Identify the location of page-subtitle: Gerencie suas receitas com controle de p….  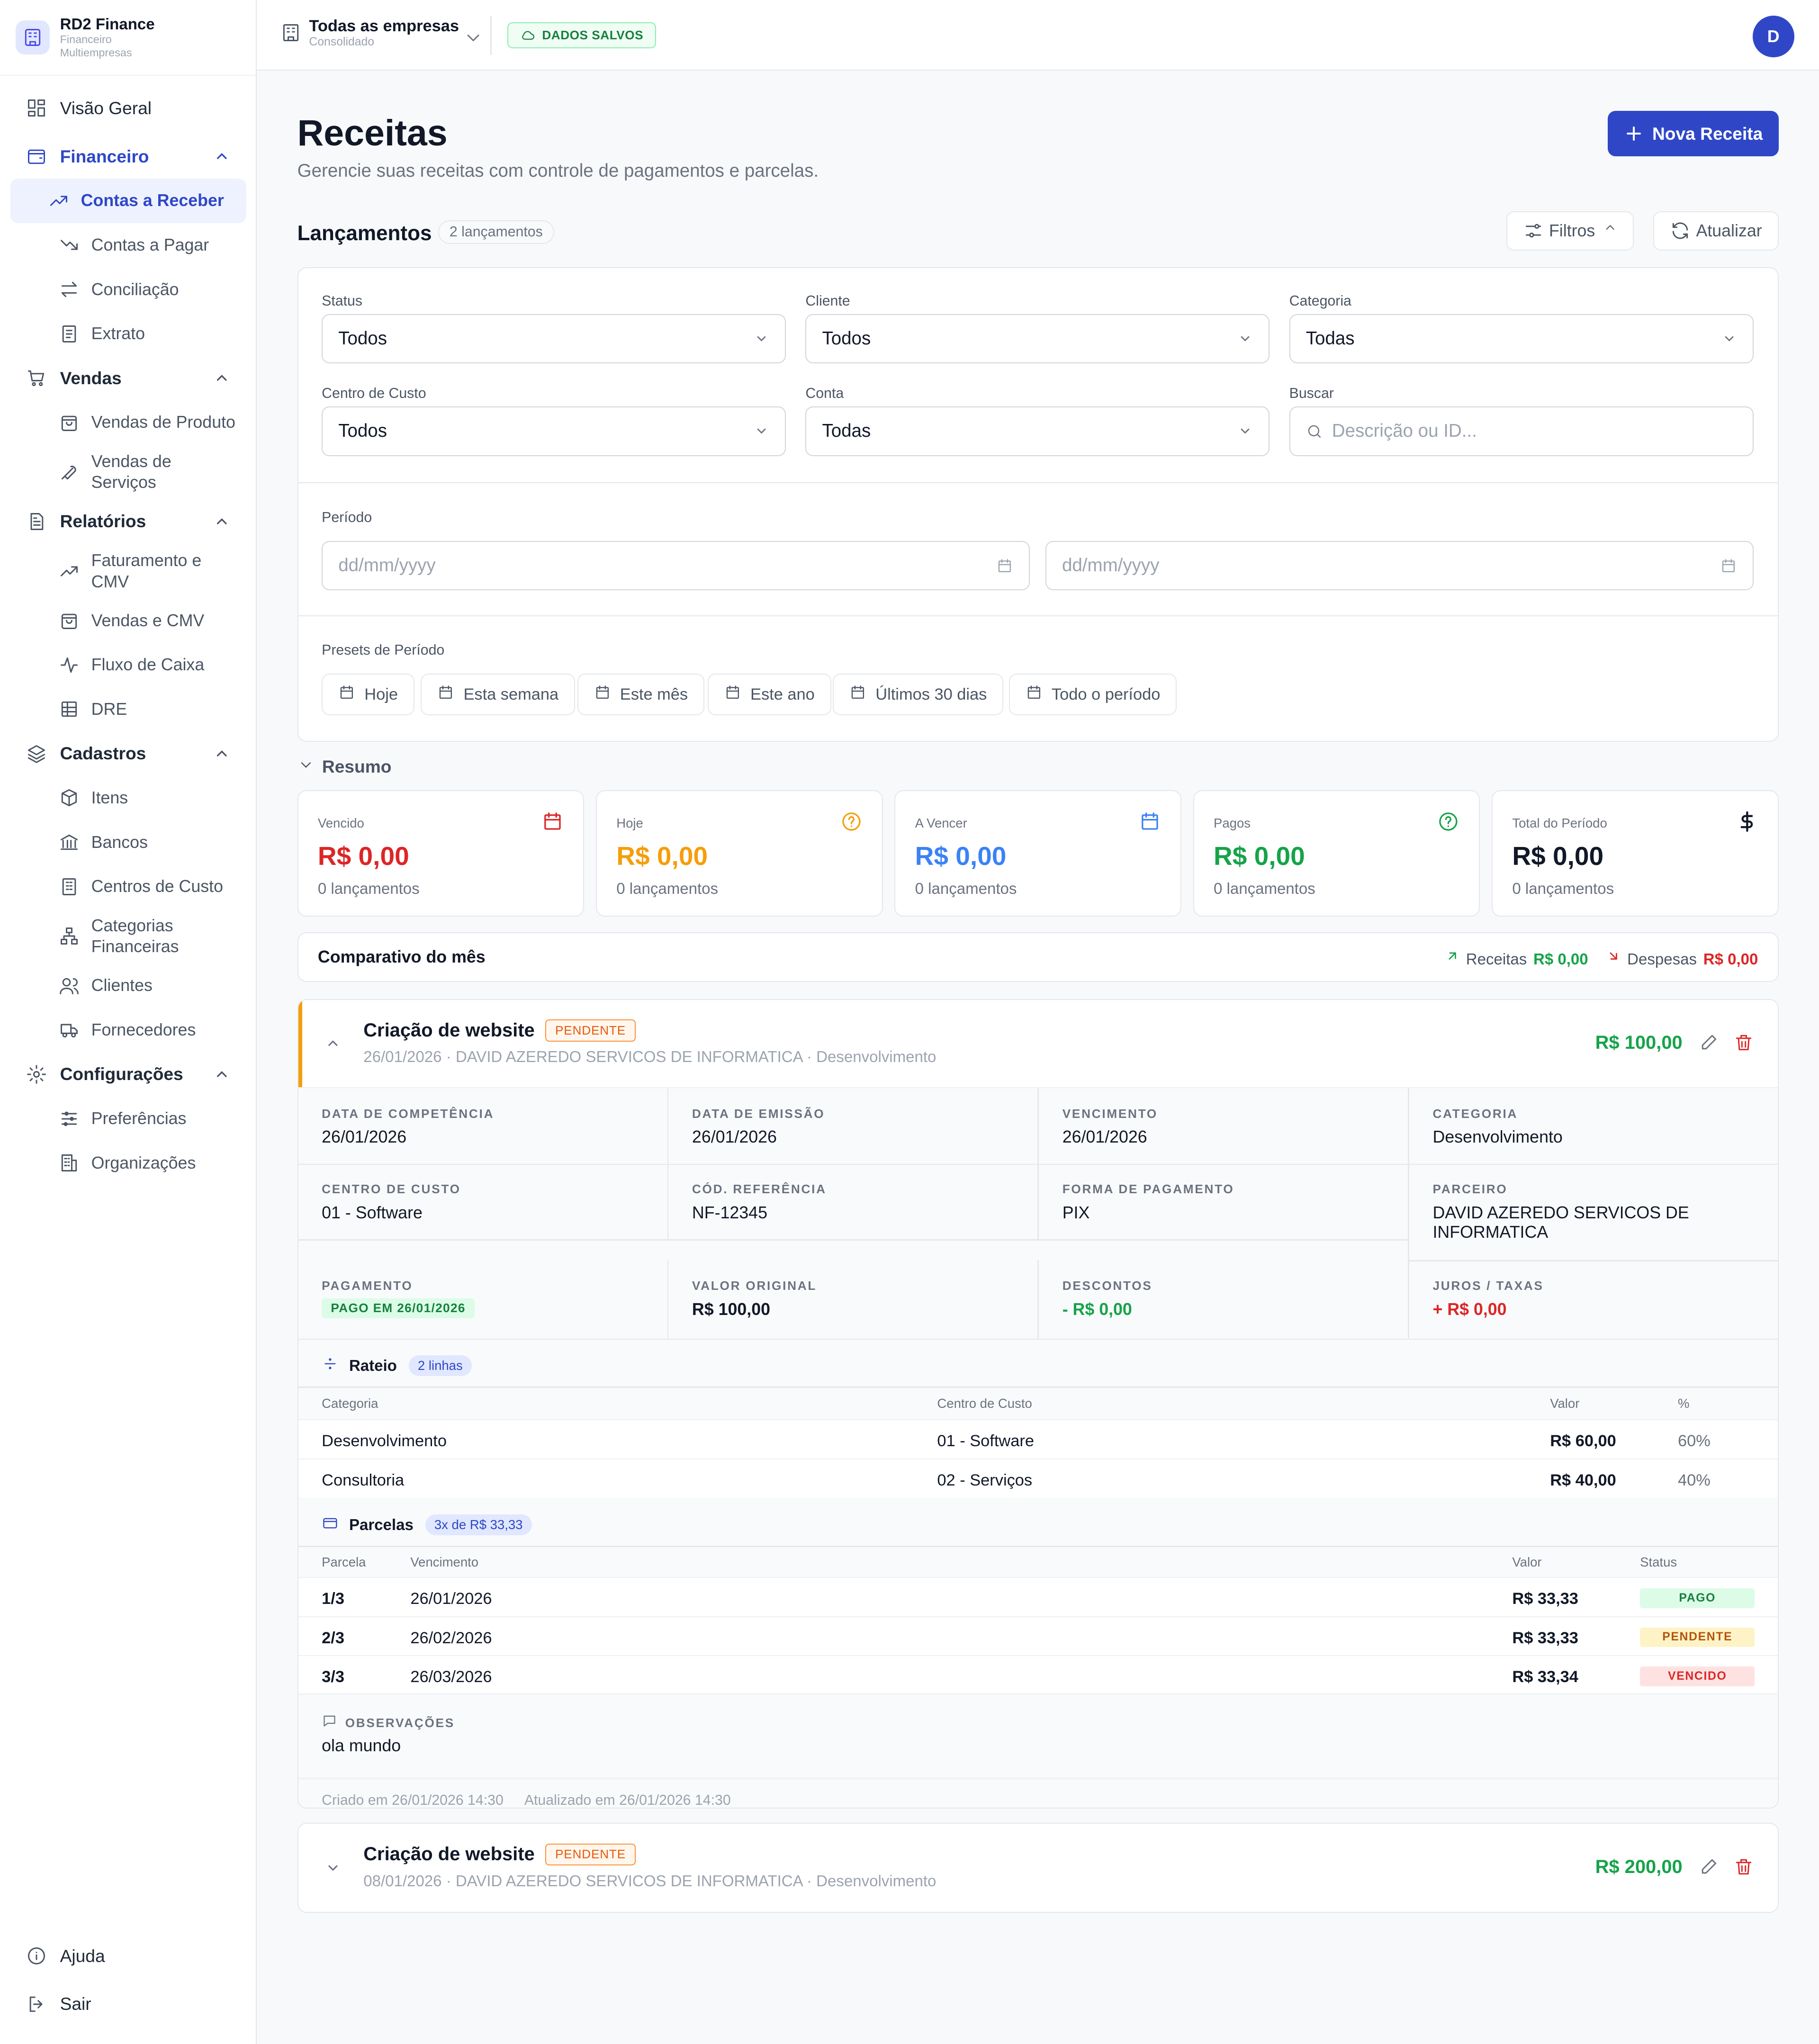
(558, 170).